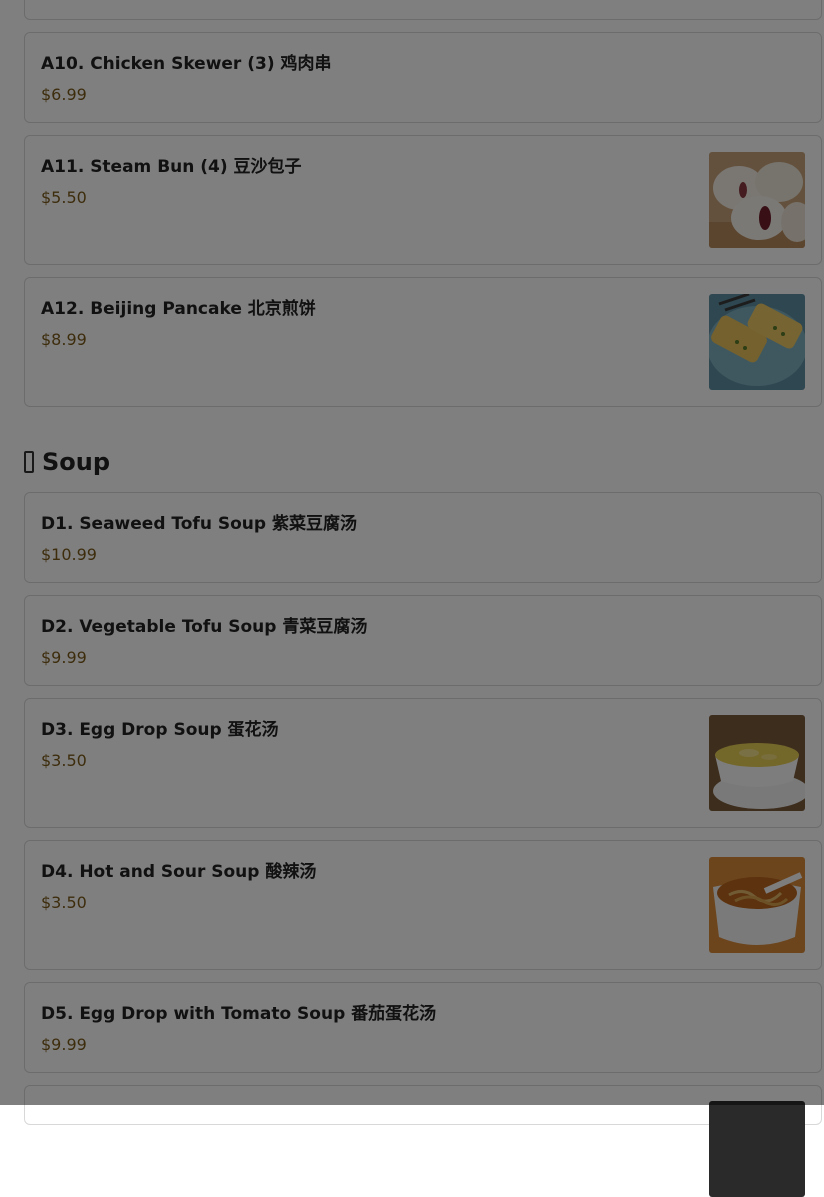  I want to click on next-item-photo, so click(757, 1149).